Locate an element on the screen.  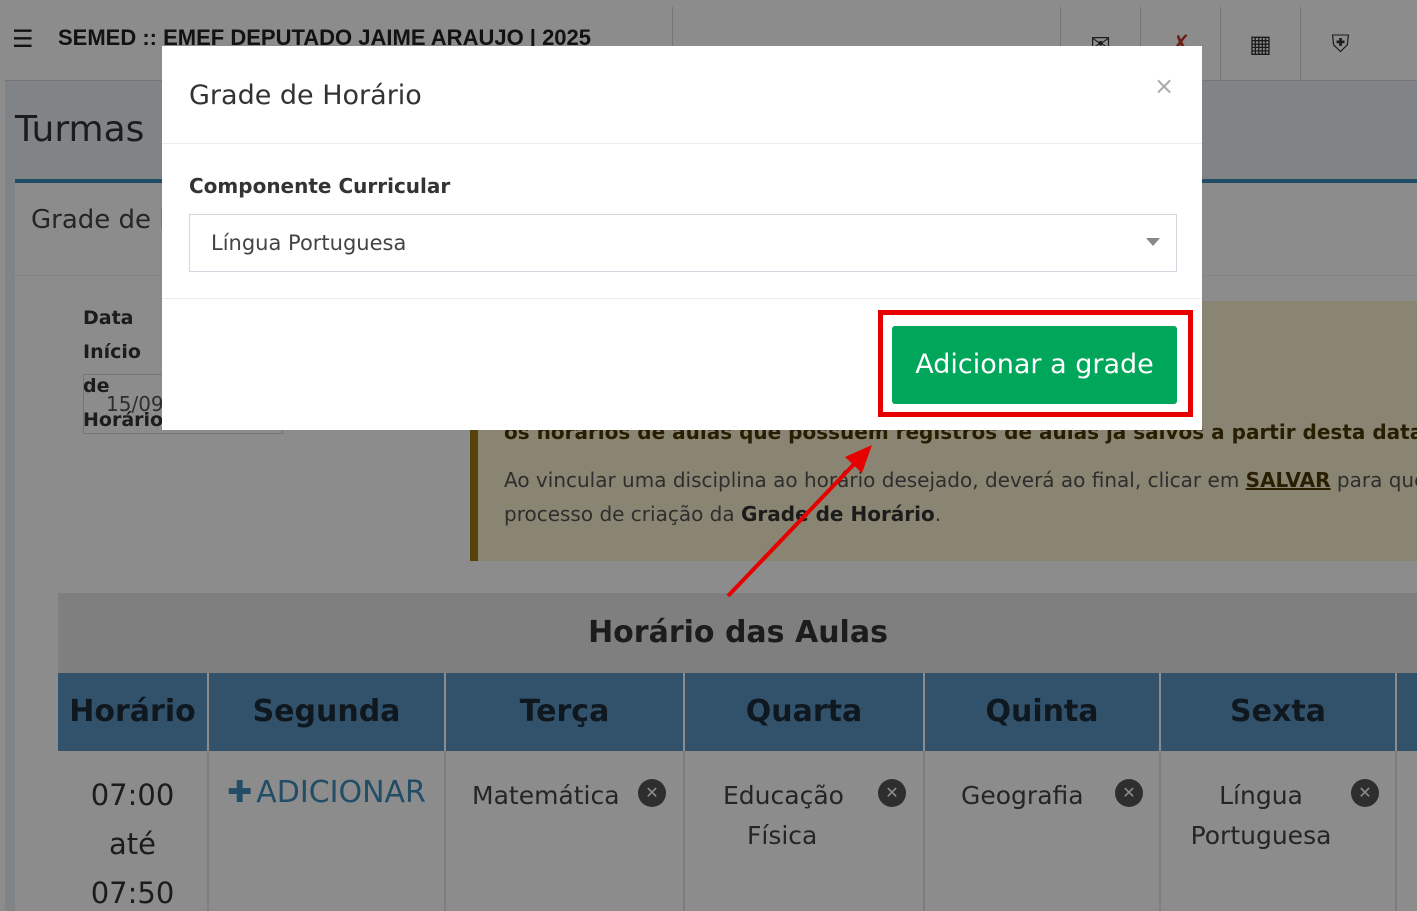
modal-title: Grade de Horário is located at coordinates (305, 95).